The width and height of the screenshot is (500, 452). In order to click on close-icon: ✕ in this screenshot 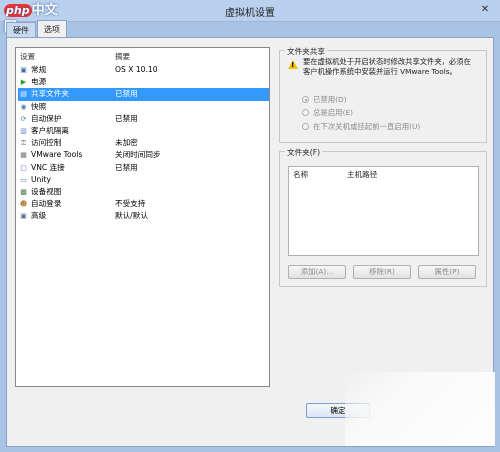, I will do `click(485, 10)`.